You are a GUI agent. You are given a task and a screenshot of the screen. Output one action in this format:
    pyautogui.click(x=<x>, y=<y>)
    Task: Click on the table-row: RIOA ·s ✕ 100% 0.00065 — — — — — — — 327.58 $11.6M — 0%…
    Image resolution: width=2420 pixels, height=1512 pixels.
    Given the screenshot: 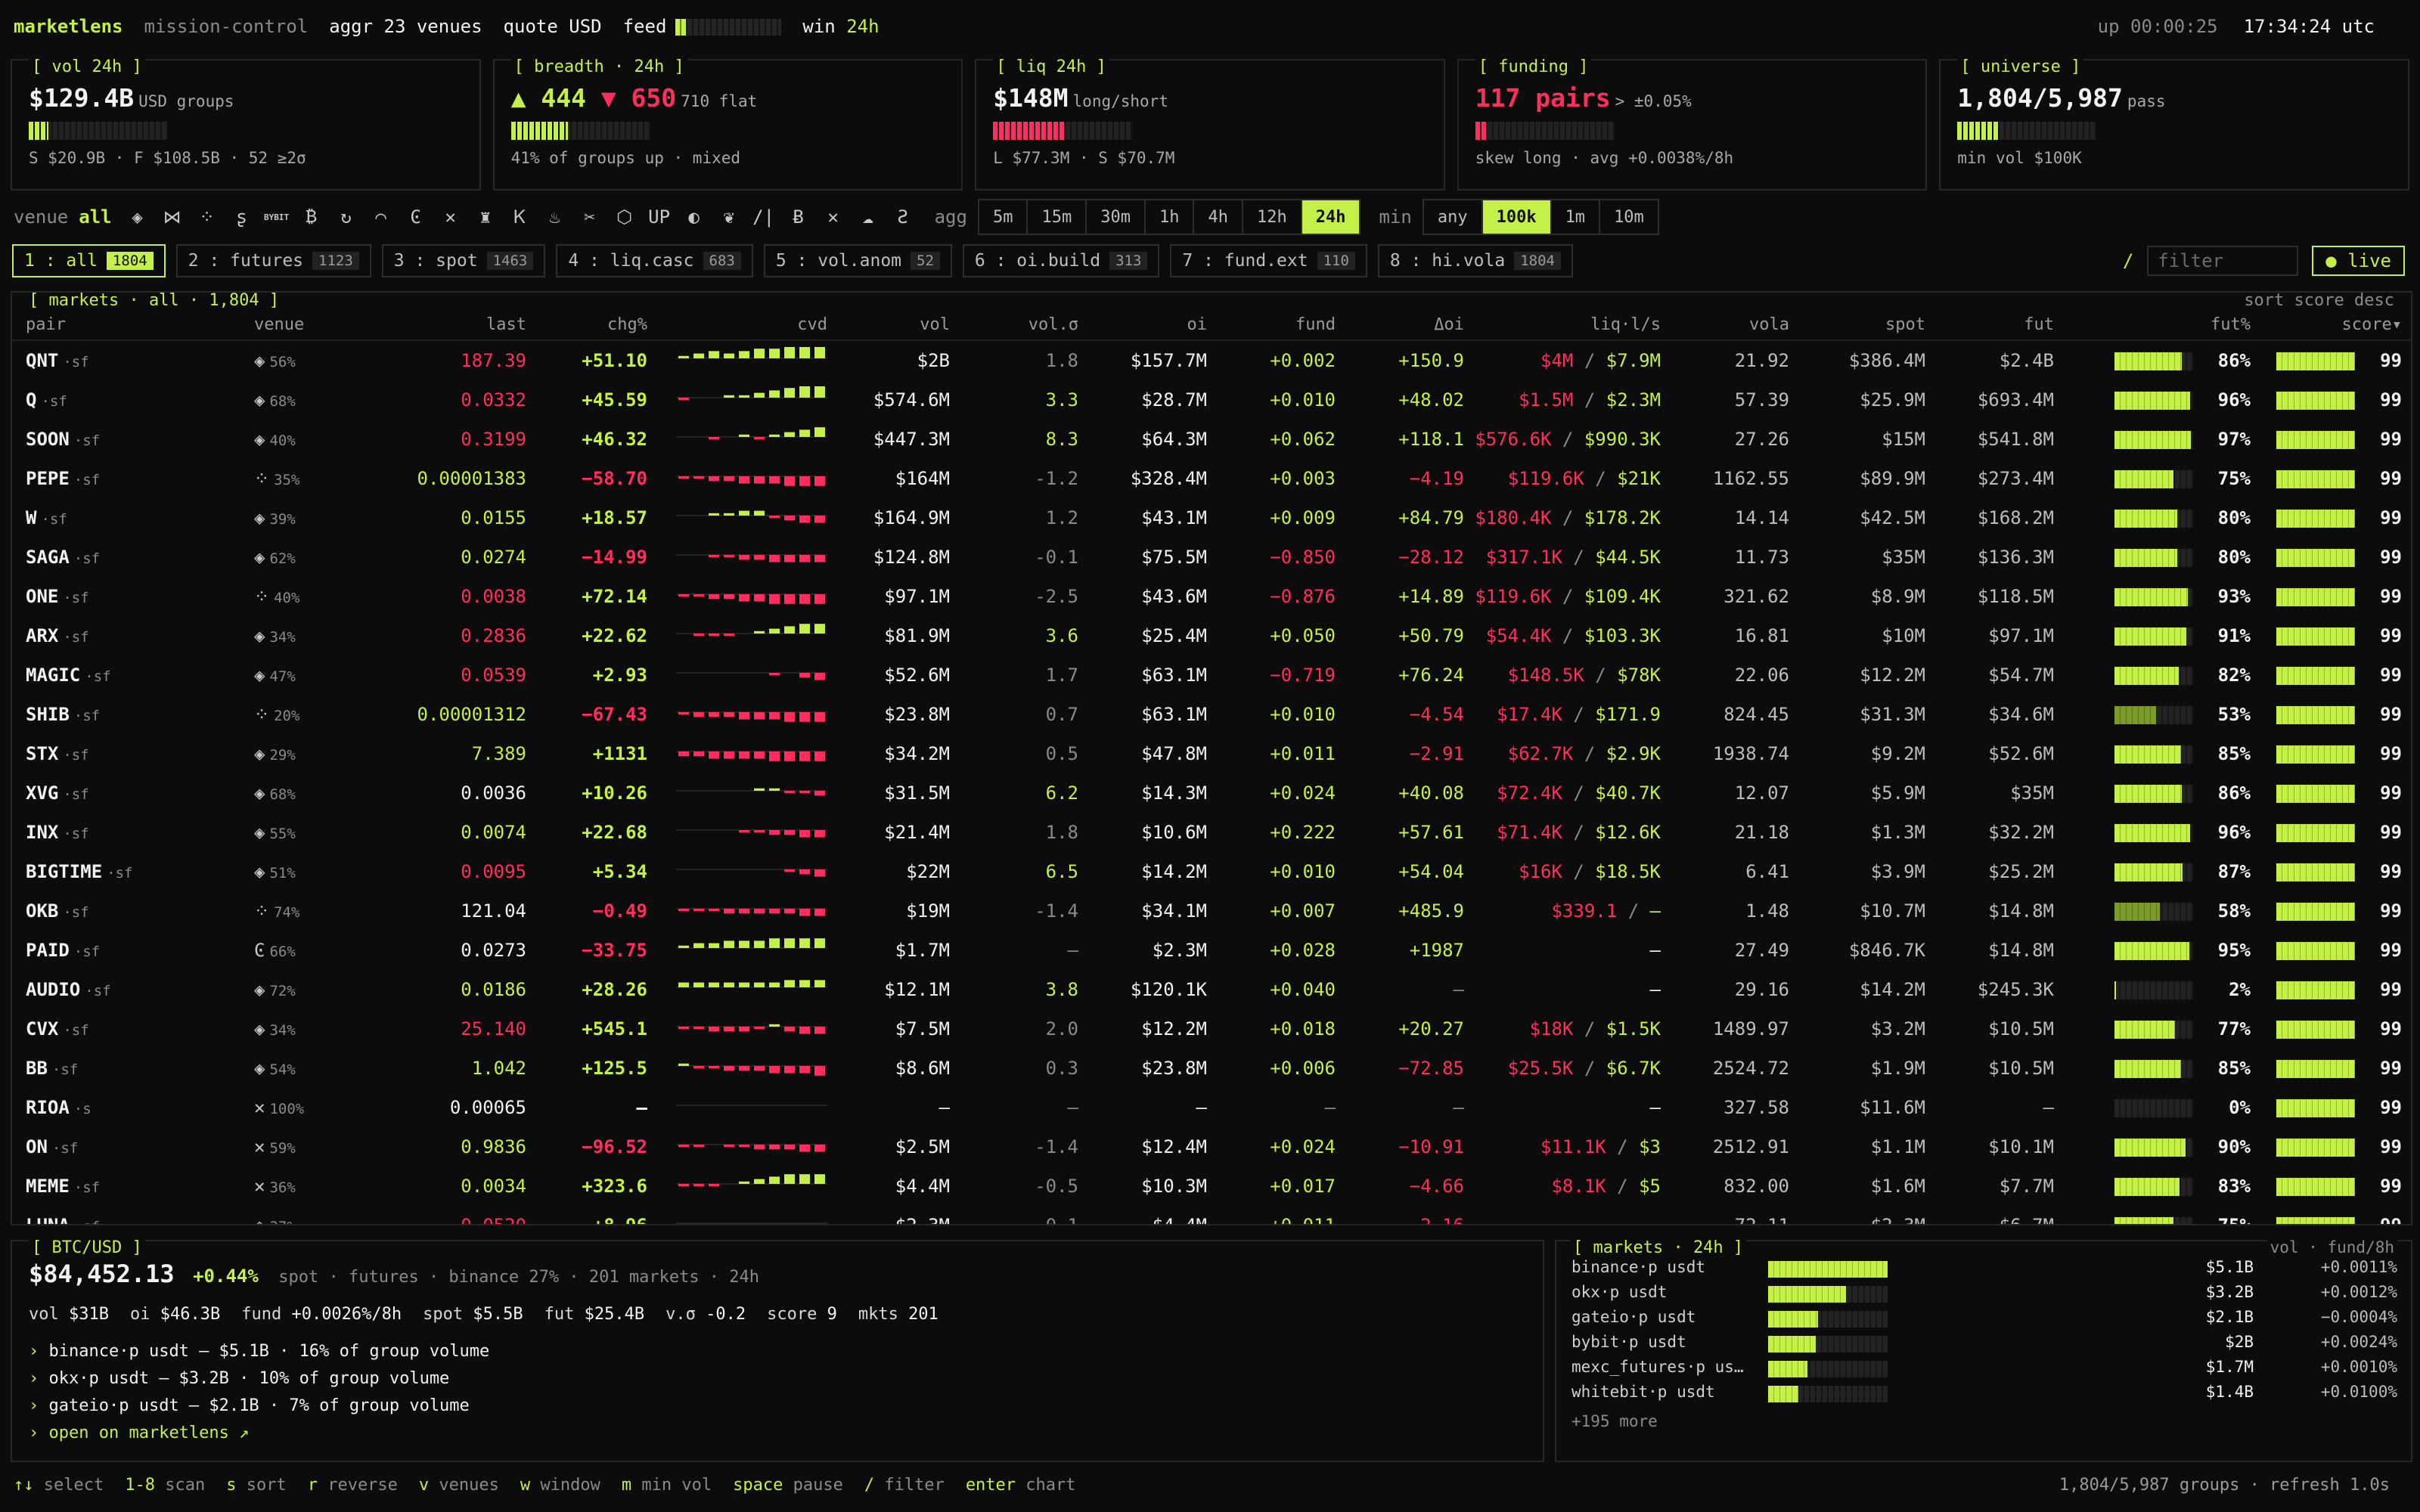 What is the action you would take?
    pyautogui.click(x=1211, y=1107)
    